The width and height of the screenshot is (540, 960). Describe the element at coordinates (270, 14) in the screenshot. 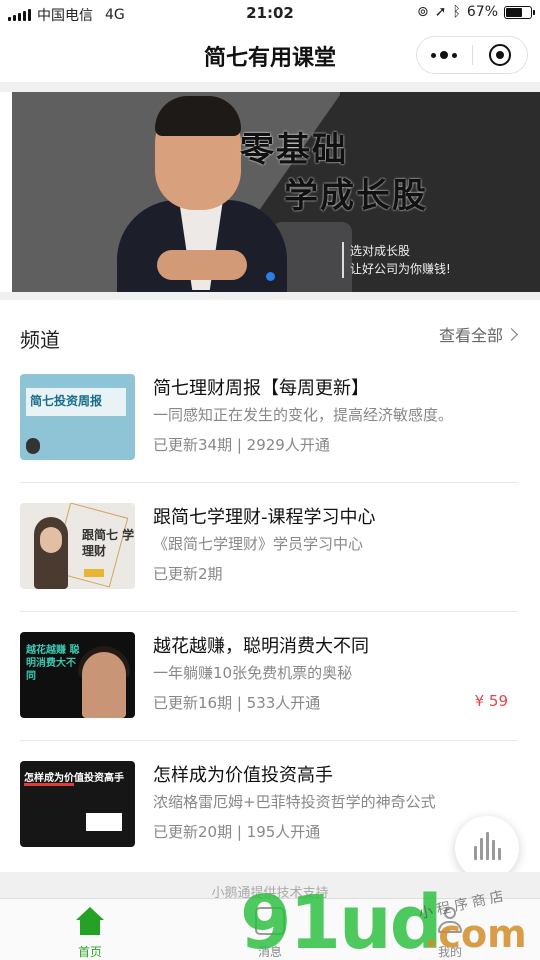

I see `status-bar: 中国电信 4G 21:02 ⊚ ➚ ᛒ 67%` at that location.